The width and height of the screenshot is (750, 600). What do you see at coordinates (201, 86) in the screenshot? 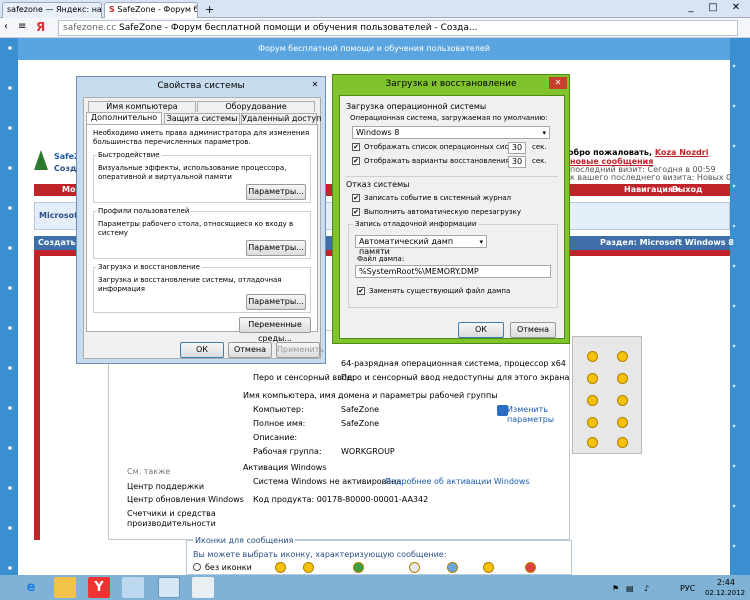
I see `dialog-title: Свойства системы` at bounding box center [201, 86].